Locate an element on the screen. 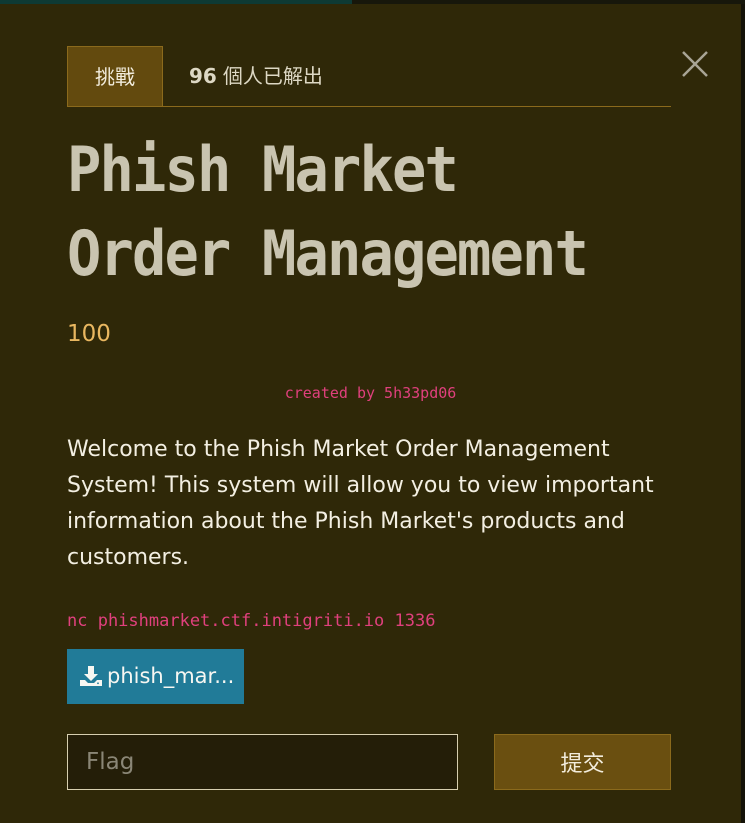  challenge-title: Phish Market Order Management is located at coordinates (328, 211).